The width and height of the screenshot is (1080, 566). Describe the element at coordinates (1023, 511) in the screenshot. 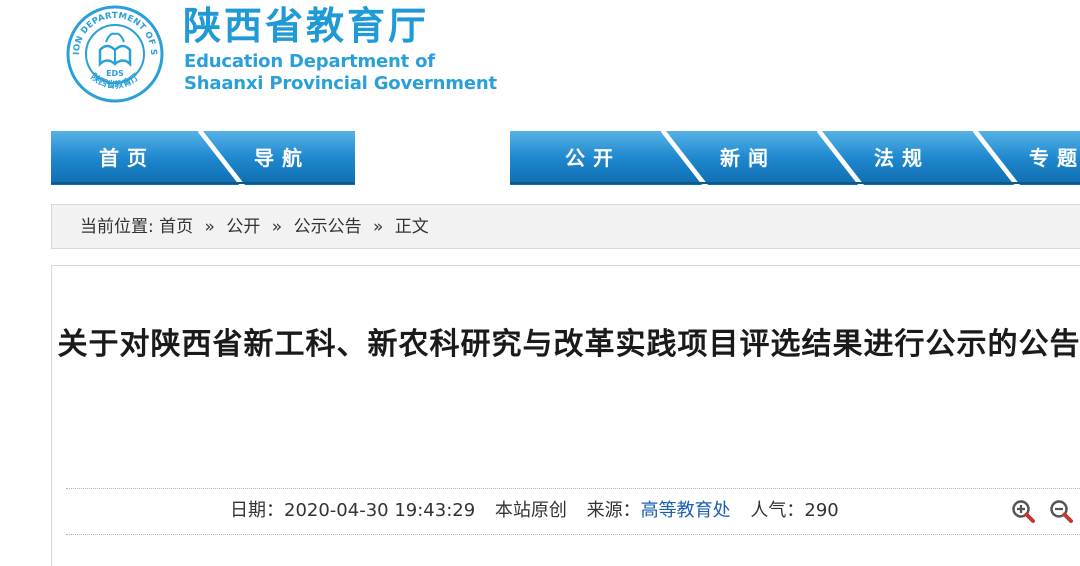

I see `zoom-in-icon` at that location.